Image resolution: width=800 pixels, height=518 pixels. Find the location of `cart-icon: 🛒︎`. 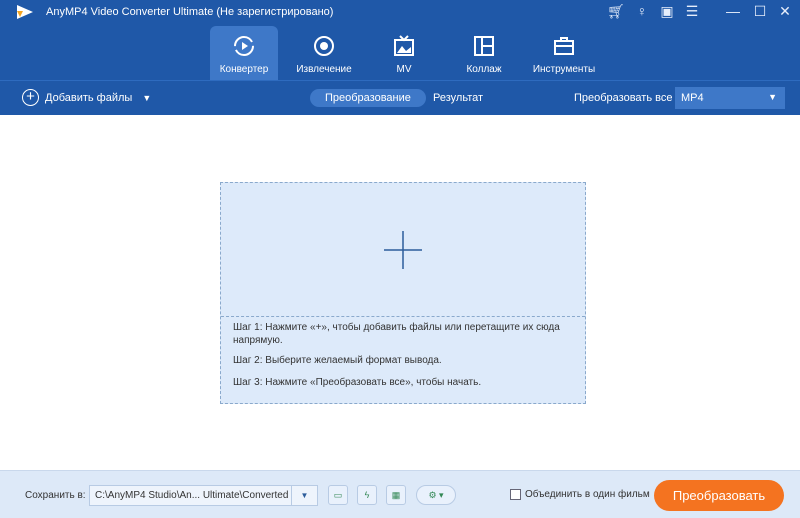

cart-icon: 🛒︎ is located at coordinates (616, 11).